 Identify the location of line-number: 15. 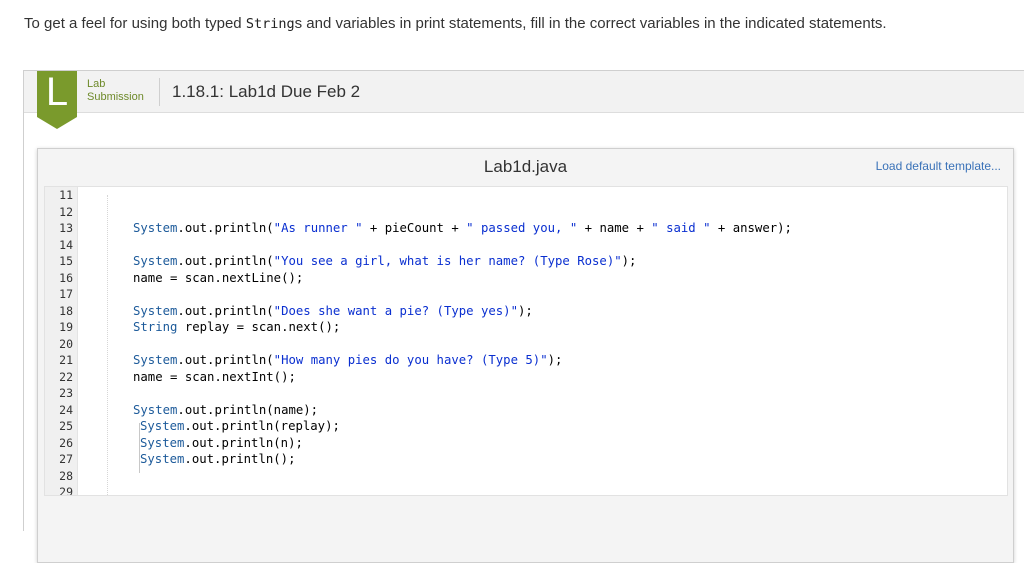
(66, 261).